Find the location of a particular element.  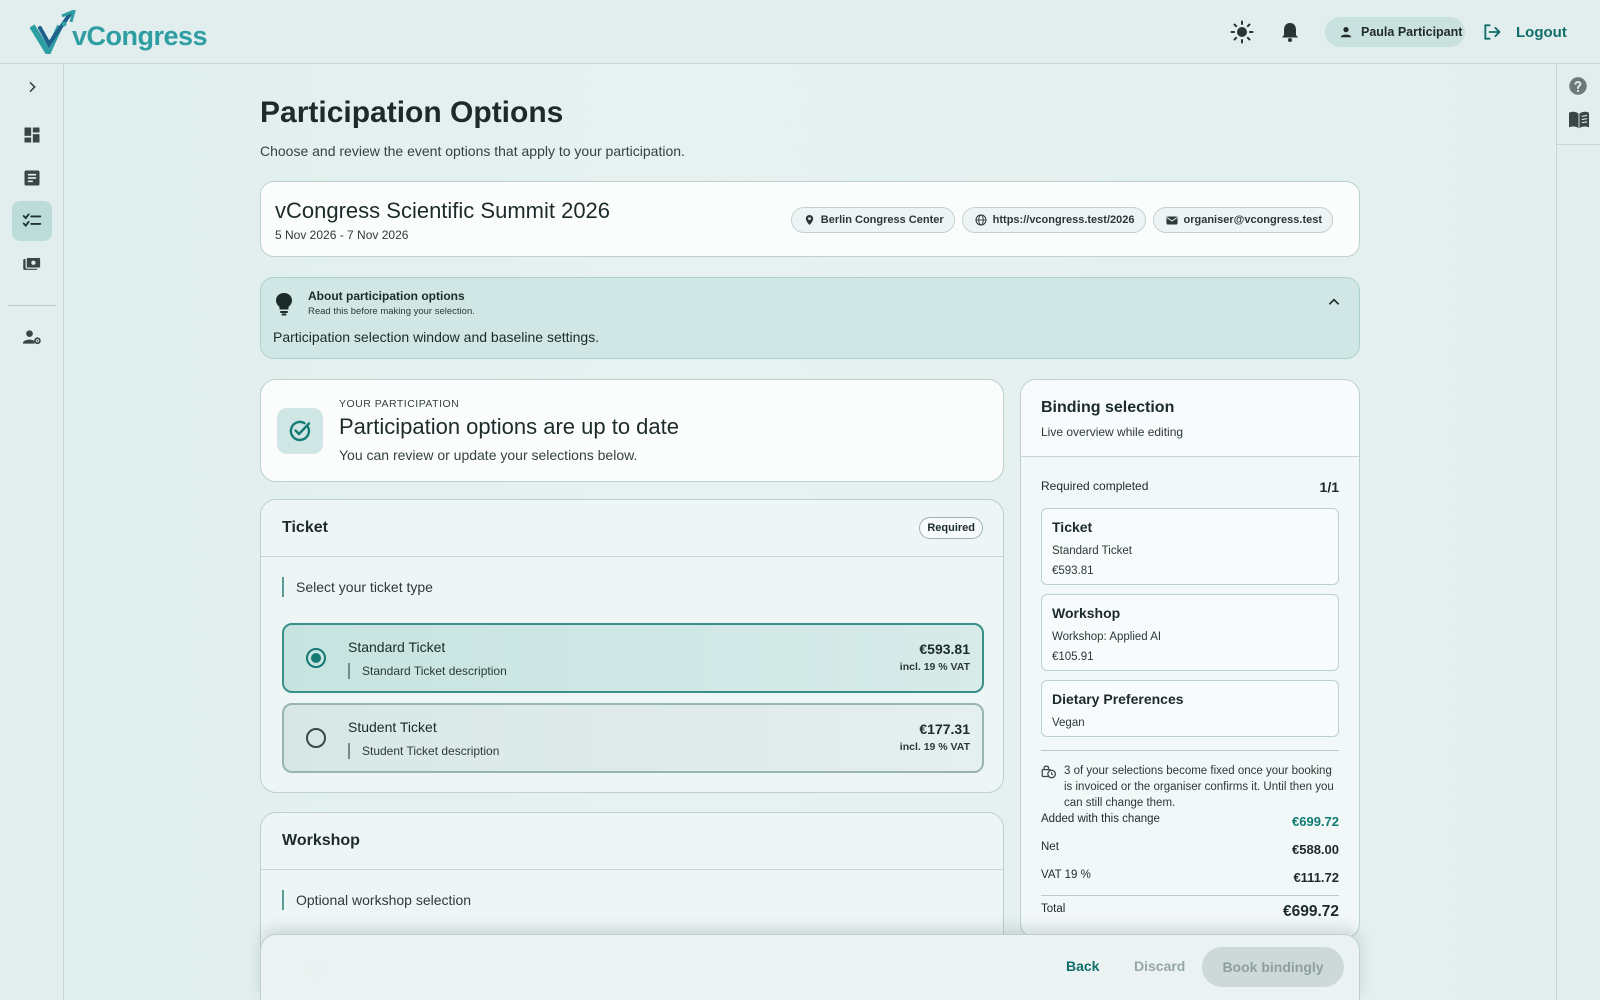

sidebar-item-payments is located at coordinates (32, 264).